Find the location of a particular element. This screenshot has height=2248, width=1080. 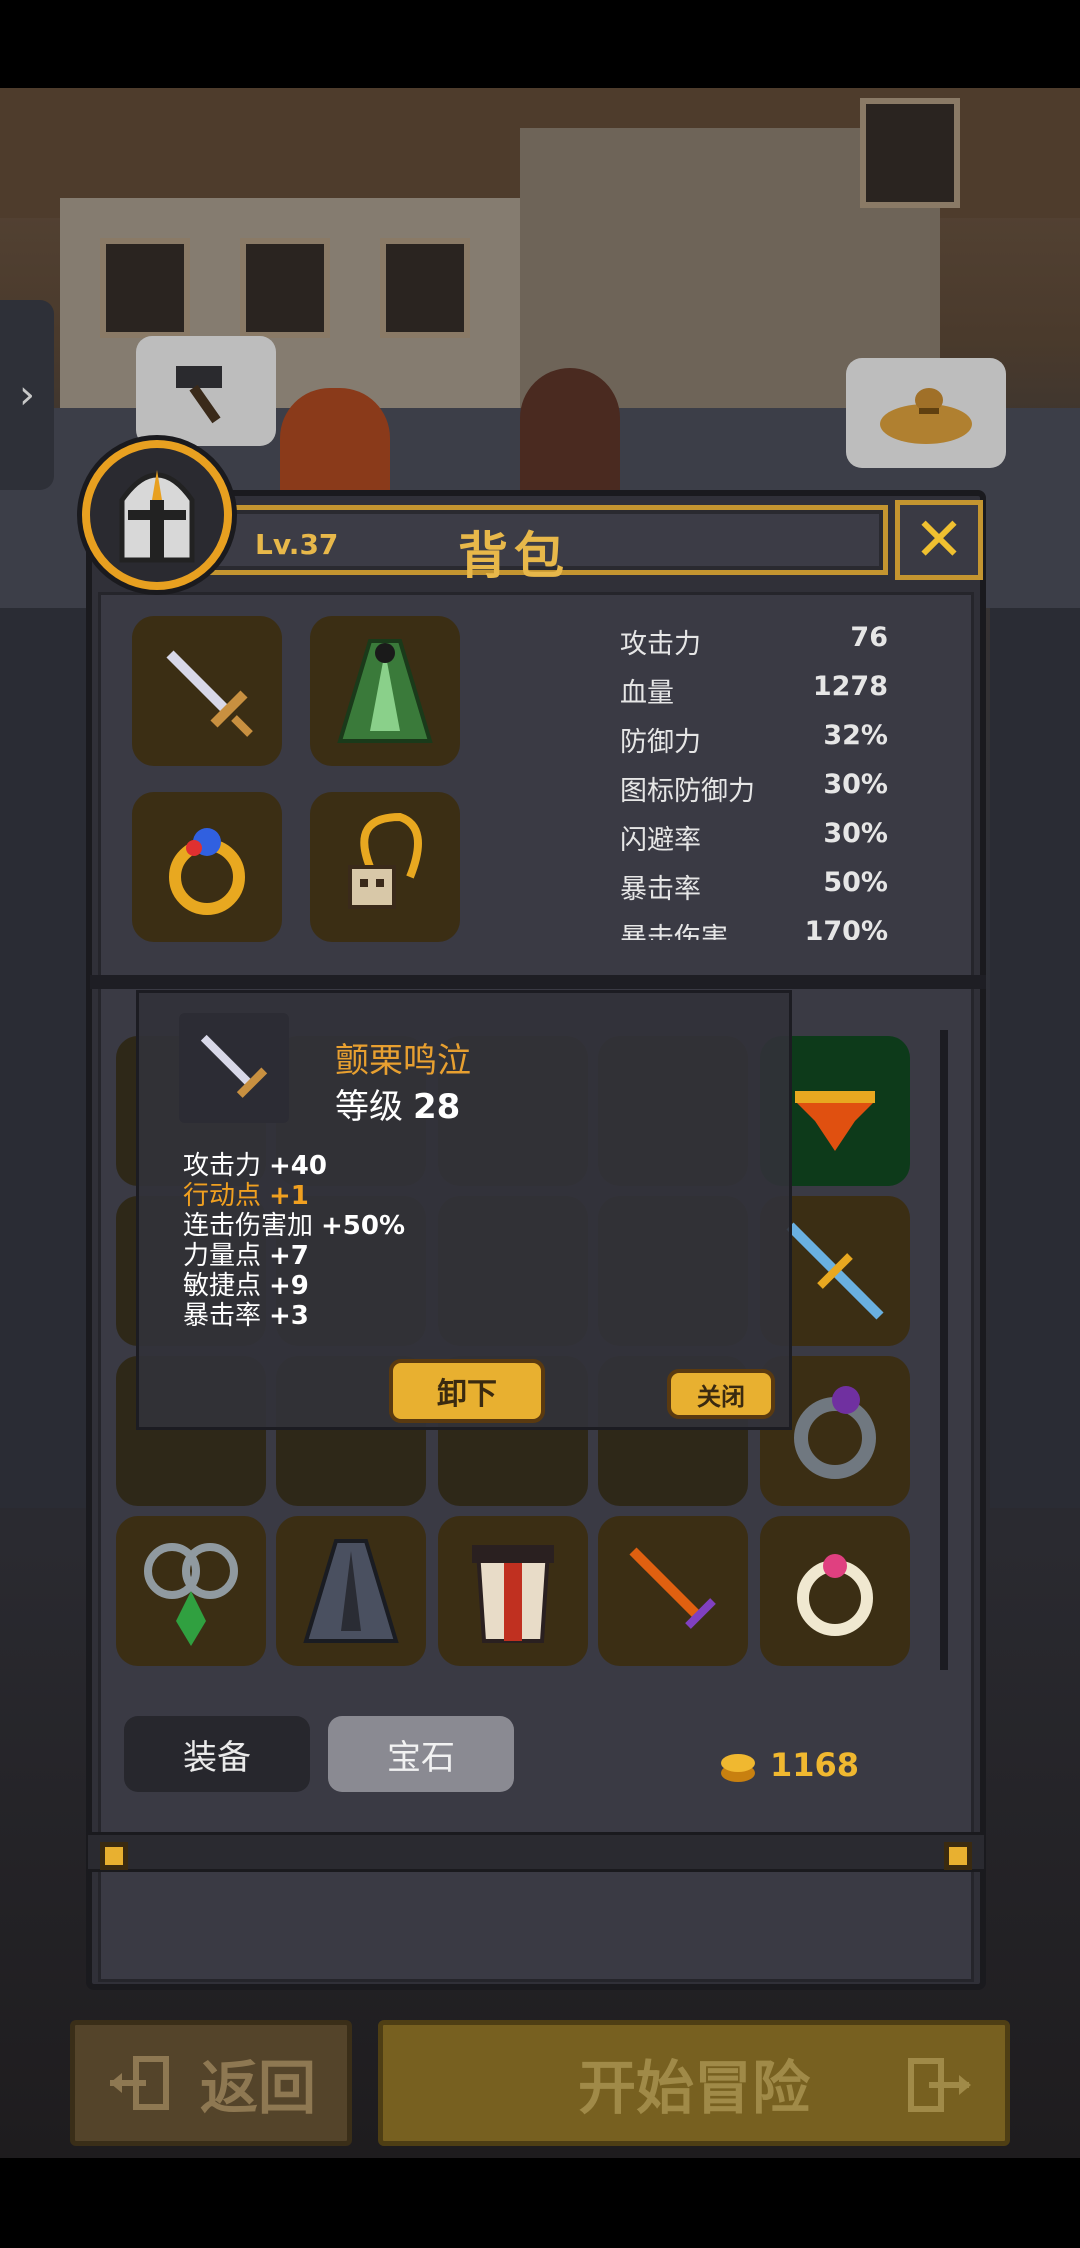

item-stat-line: 敏捷点 +9 is located at coordinates (246, 1286).